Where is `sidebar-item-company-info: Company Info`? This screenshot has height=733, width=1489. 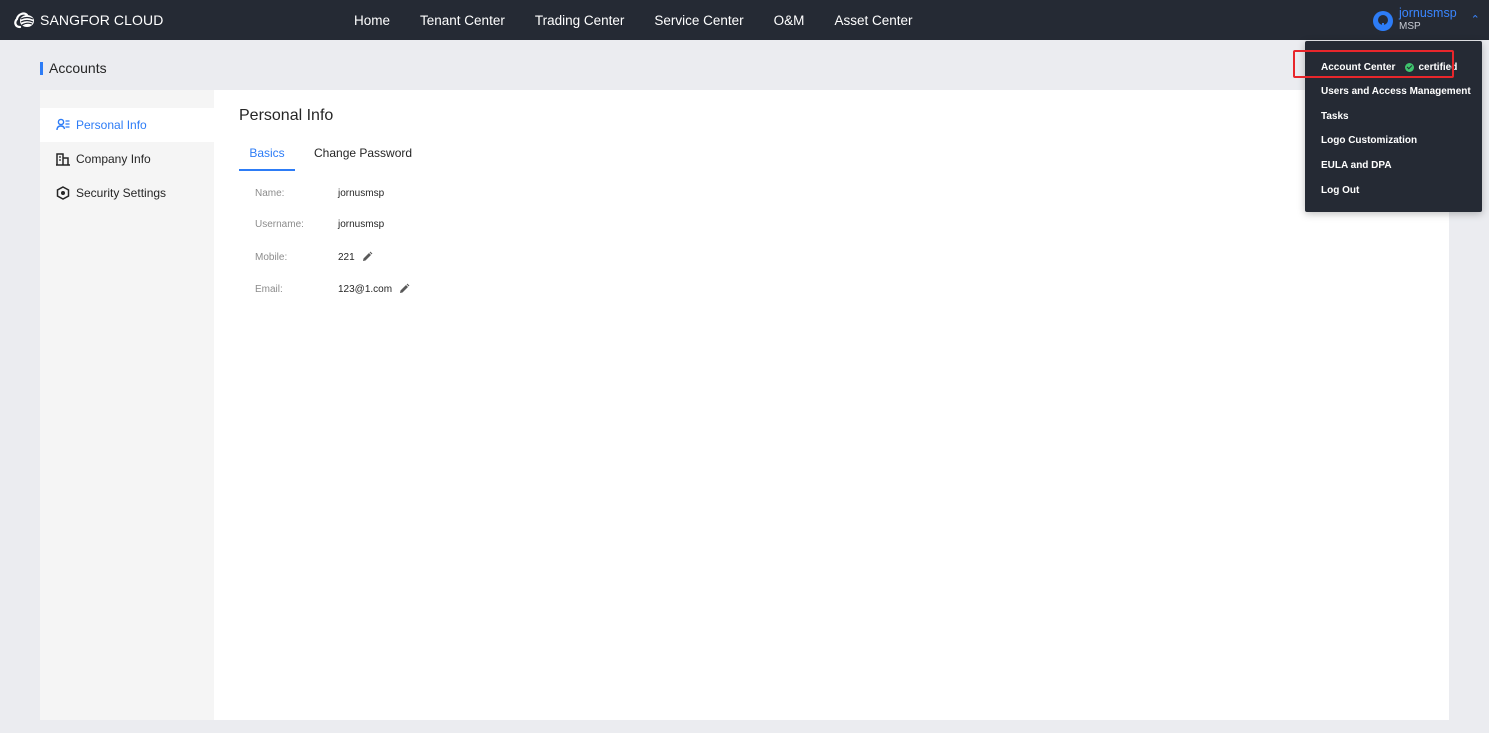
sidebar-item-company-info: Company Info is located at coordinates (127, 159).